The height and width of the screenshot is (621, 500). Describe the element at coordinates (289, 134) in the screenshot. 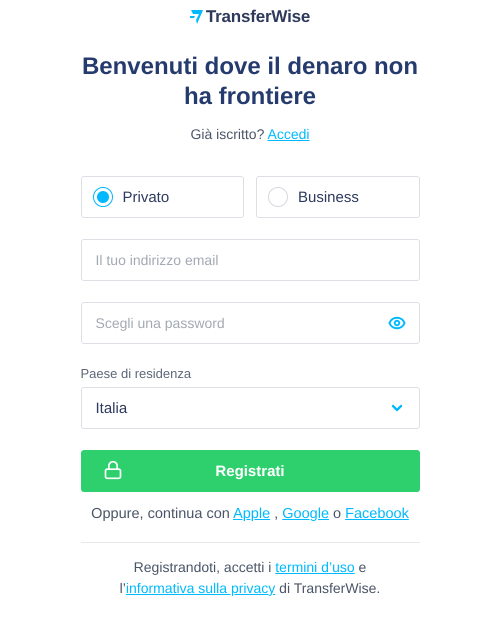

I see `login-link: Accedi` at that location.